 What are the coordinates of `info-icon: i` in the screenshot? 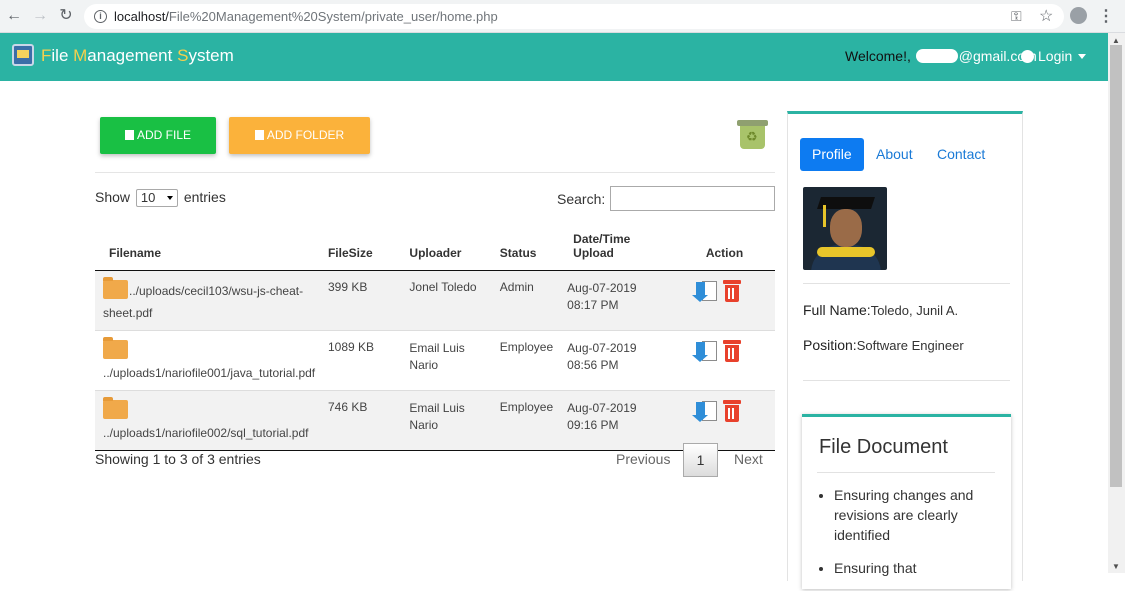 It's located at (100, 16).